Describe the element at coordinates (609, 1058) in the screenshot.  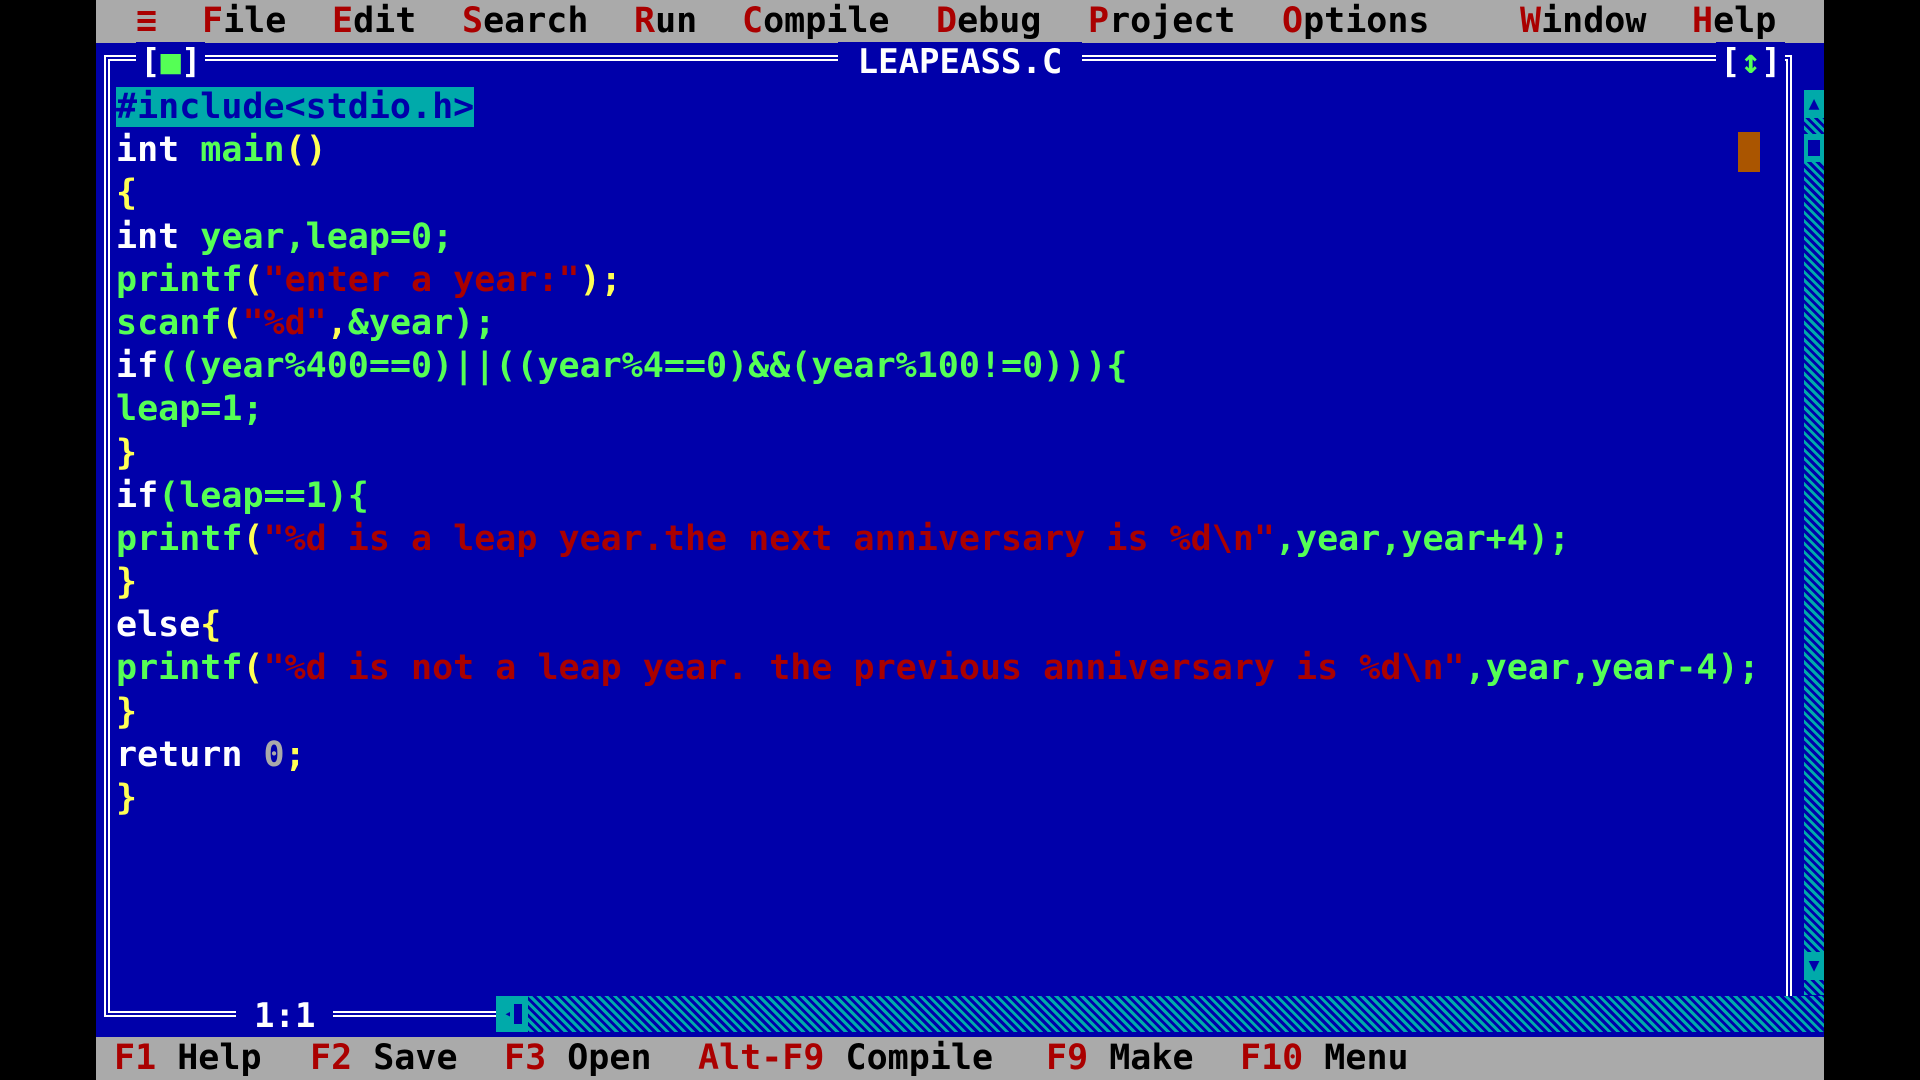
I see `fkey-label: Open` at that location.